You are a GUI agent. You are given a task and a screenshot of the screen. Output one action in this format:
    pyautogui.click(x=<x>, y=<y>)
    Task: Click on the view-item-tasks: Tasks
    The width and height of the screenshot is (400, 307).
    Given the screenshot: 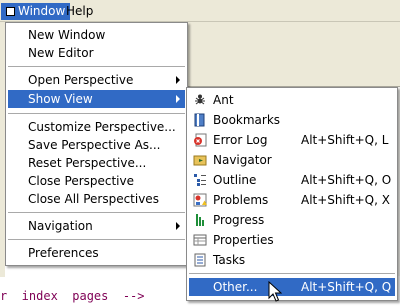 What is the action you would take?
    pyautogui.click(x=292, y=260)
    